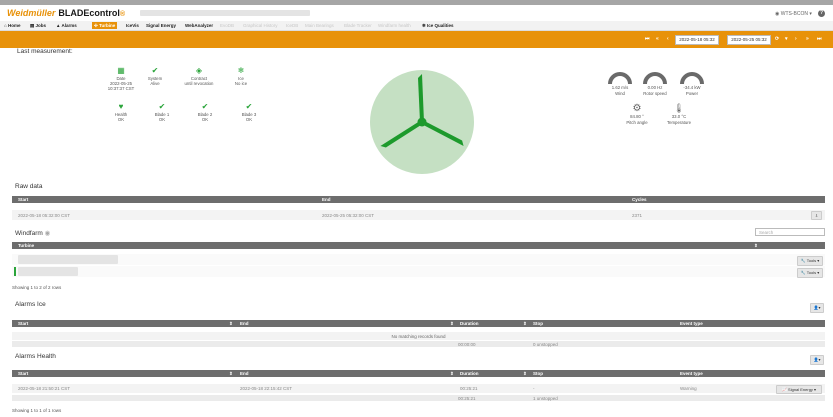  What do you see at coordinates (438, 25) in the screenshot?
I see `nav-ice-qualities: ❄ Ice Qualities` at bounding box center [438, 25].